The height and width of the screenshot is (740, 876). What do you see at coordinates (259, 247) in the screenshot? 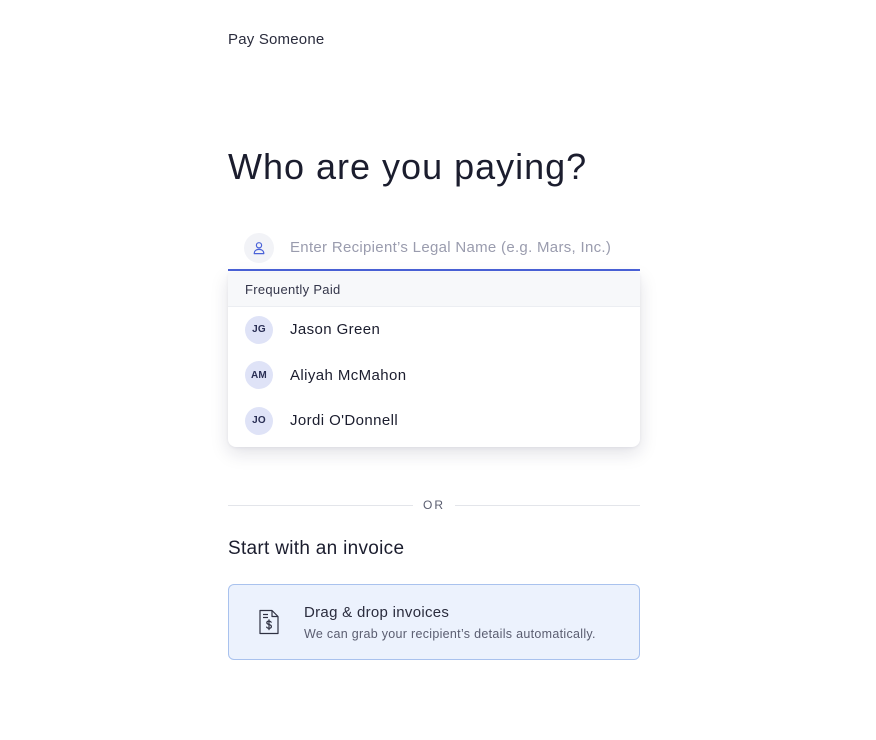
I see `person-icon` at bounding box center [259, 247].